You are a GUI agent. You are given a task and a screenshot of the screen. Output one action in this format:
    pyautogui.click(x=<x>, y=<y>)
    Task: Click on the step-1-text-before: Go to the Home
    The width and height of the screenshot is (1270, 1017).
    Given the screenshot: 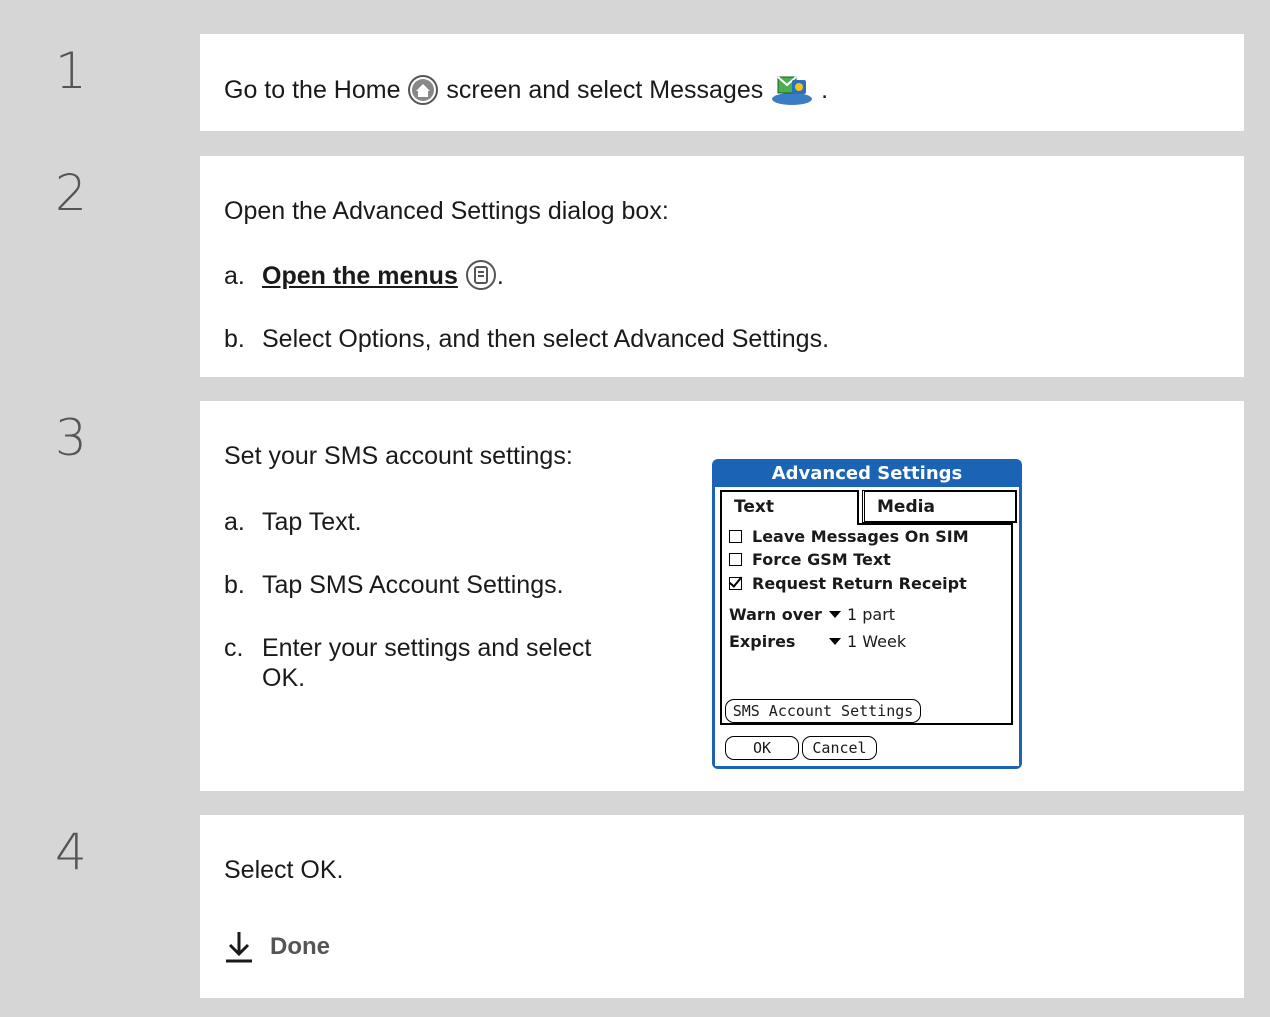 What is the action you would take?
    pyautogui.click(x=312, y=90)
    